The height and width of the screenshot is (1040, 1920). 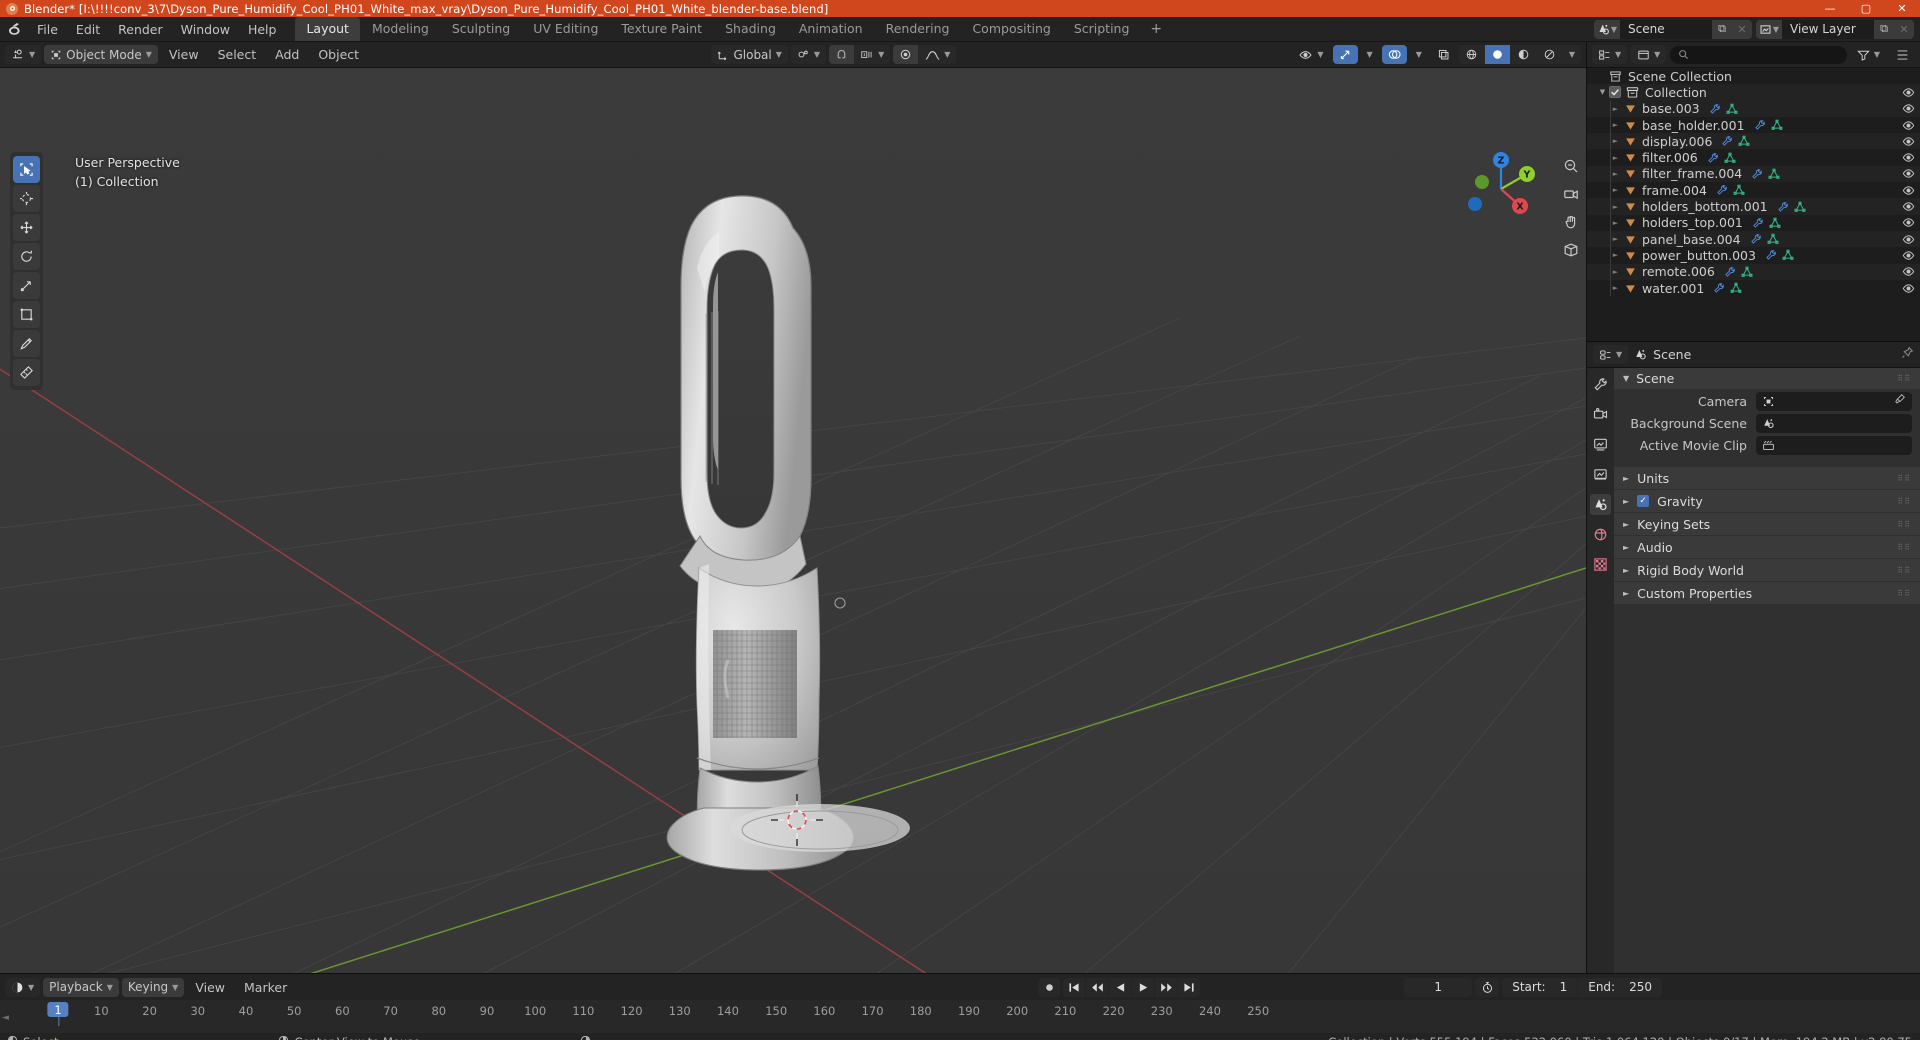 I want to click on outliner-row-object: ► filter.006, so click(x=1753, y=157).